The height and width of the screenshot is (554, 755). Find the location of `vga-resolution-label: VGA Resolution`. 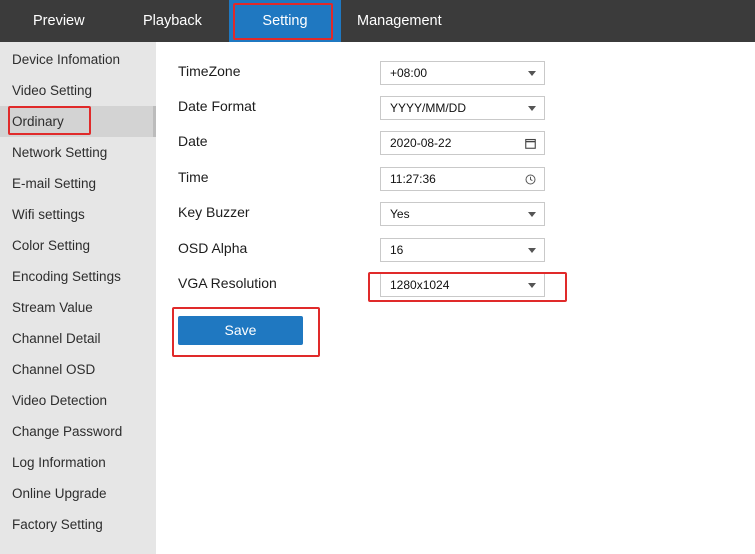

vga-resolution-label: VGA Resolution is located at coordinates (227, 283).